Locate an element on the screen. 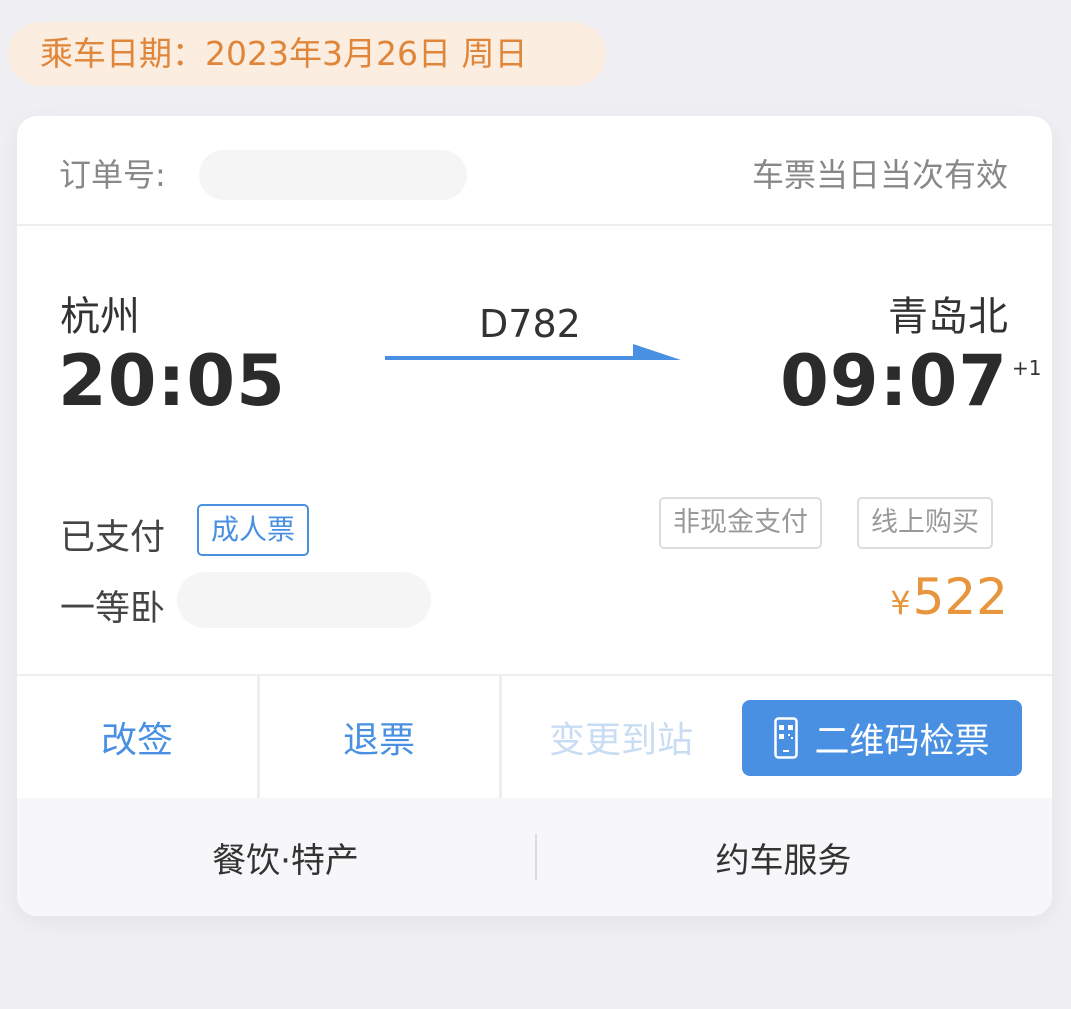 The image size is (1071, 1009). payment-status: 已支付 is located at coordinates (113, 538).